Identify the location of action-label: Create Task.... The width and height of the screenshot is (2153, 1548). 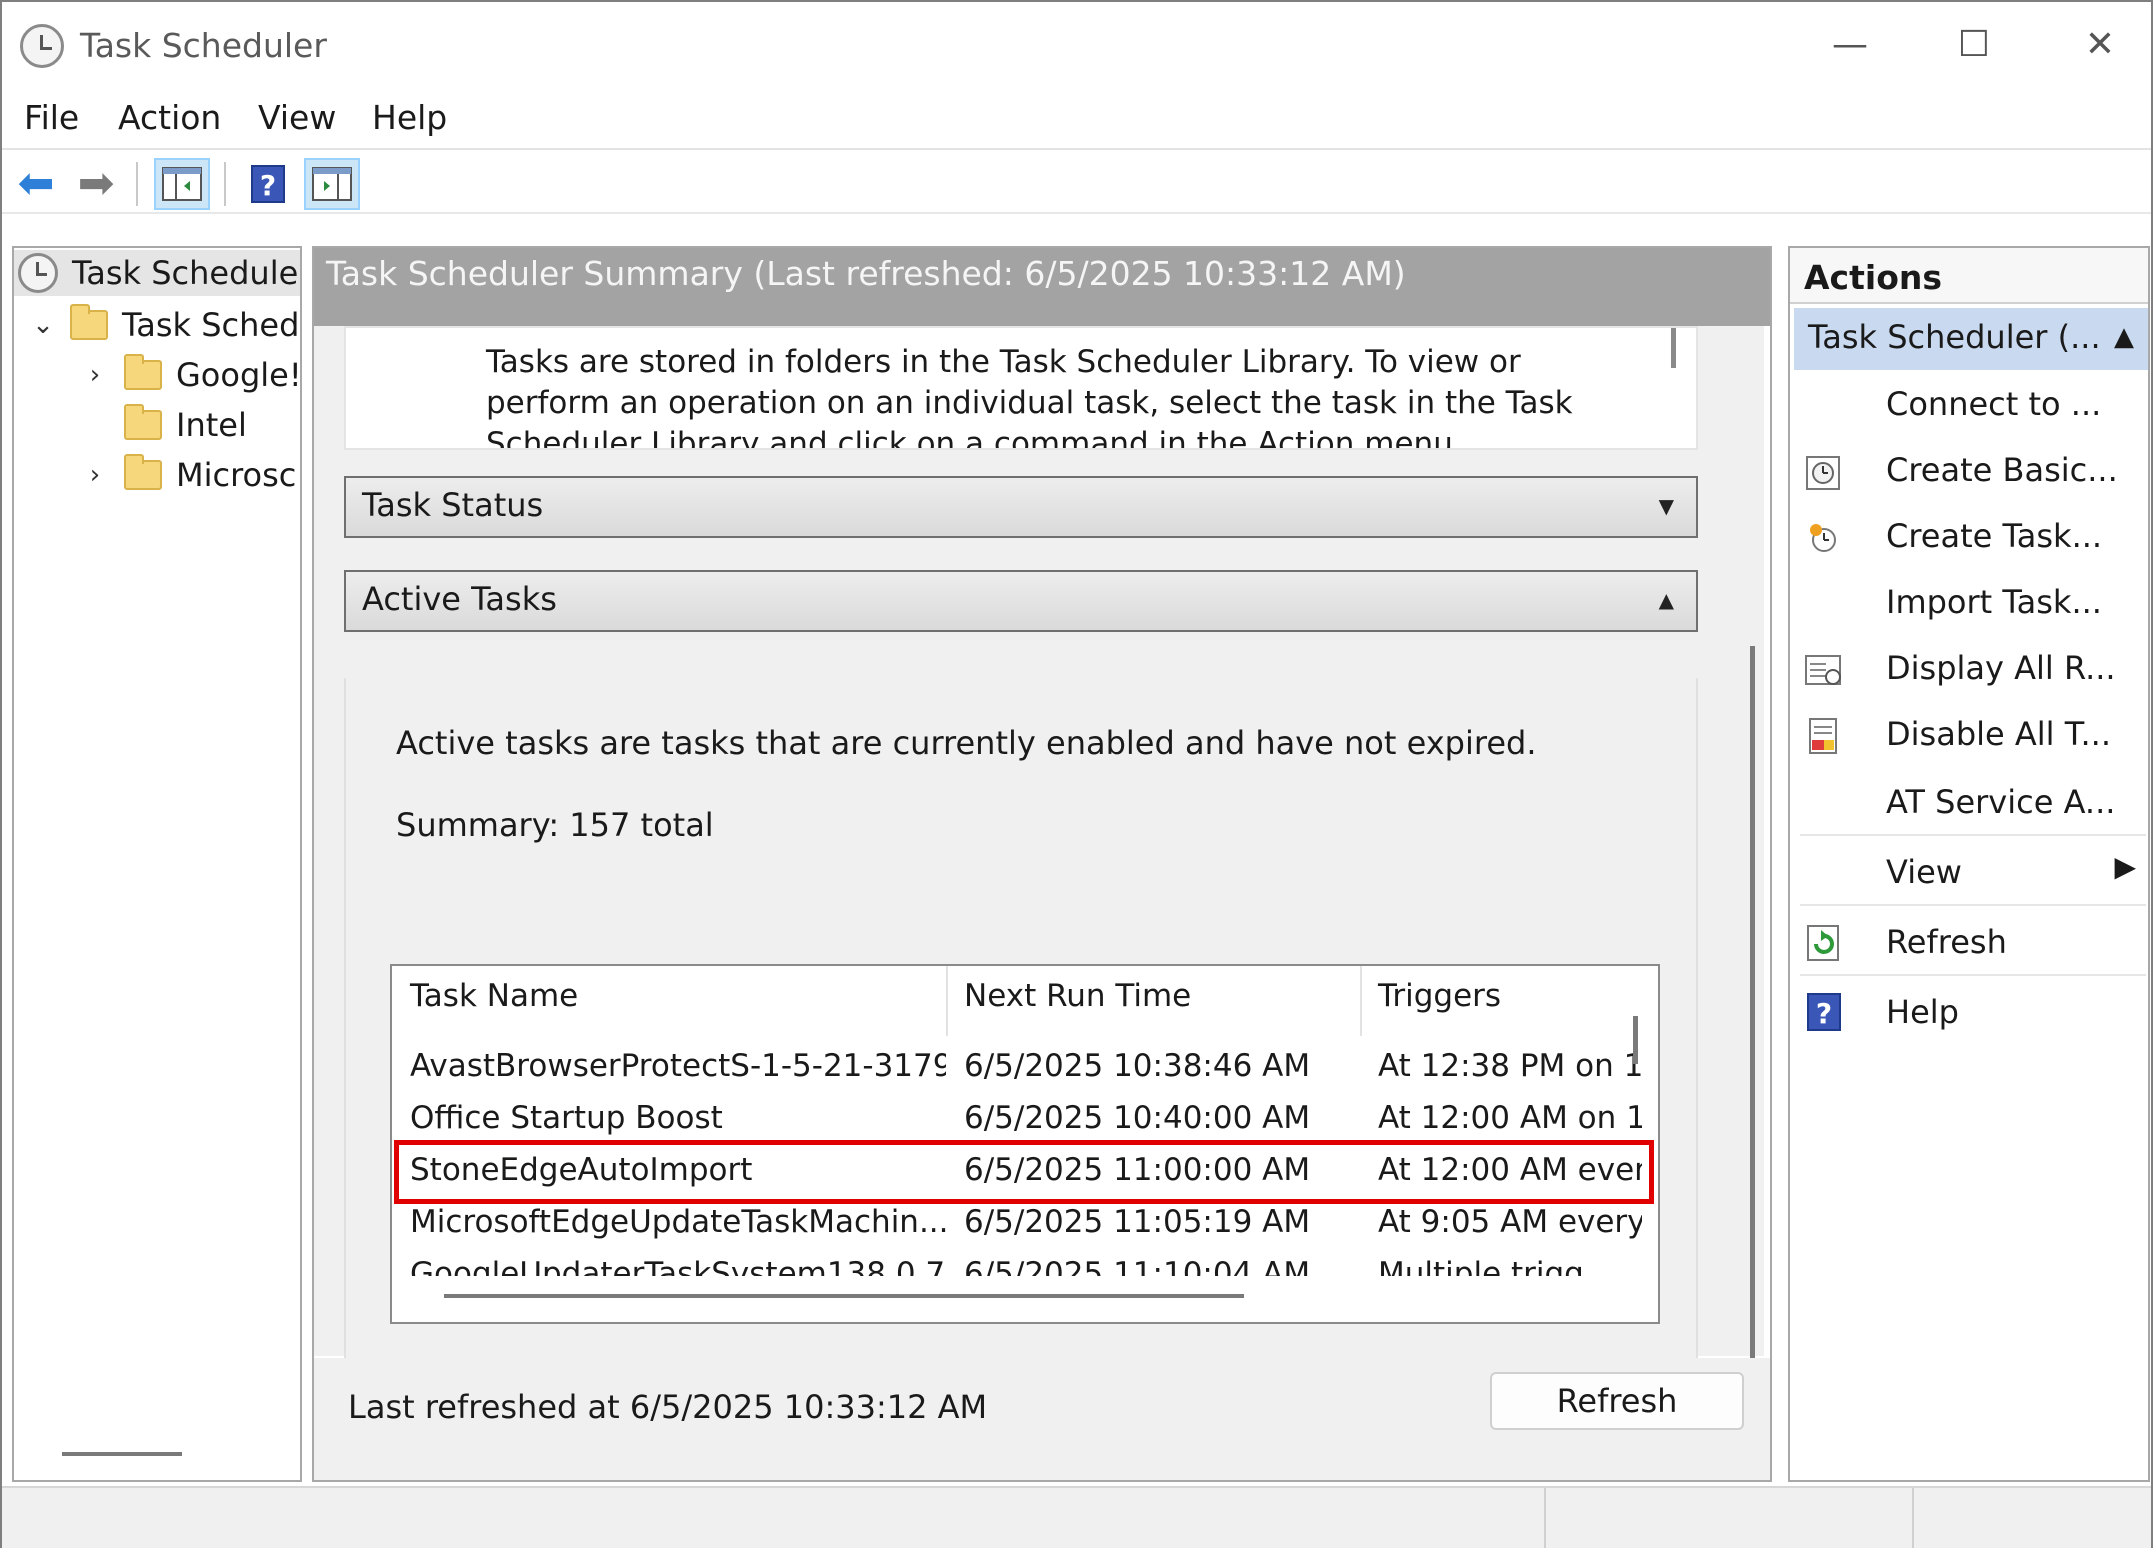
(1994, 536).